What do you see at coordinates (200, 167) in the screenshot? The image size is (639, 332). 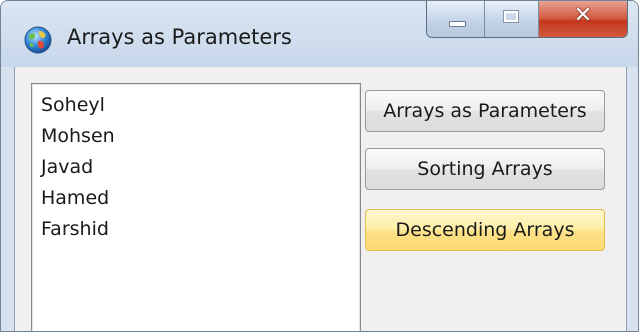 I see `list-item: Javad` at bounding box center [200, 167].